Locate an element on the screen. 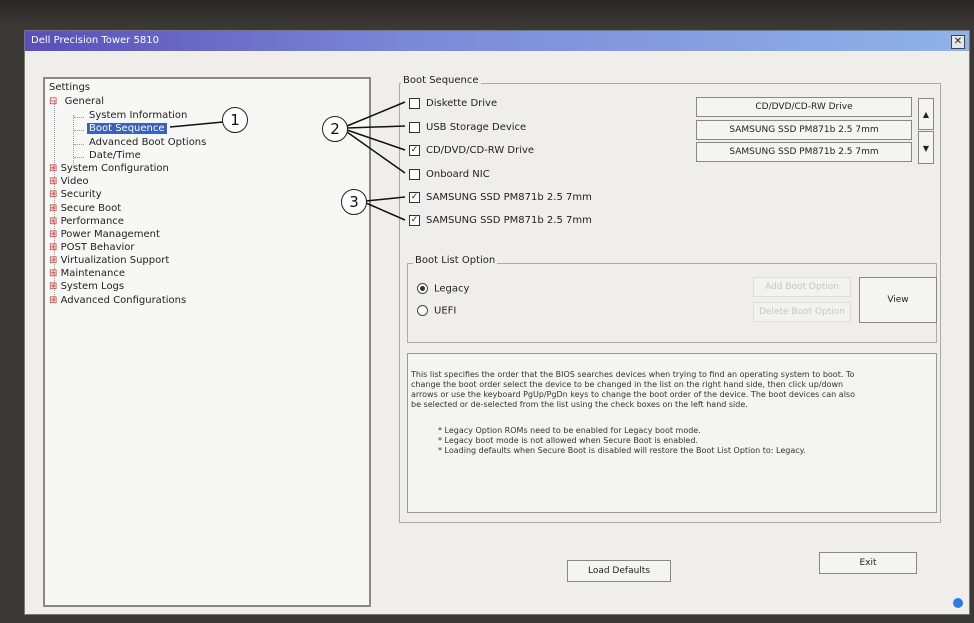  callout-2: 2 is located at coordinates (335, 129).